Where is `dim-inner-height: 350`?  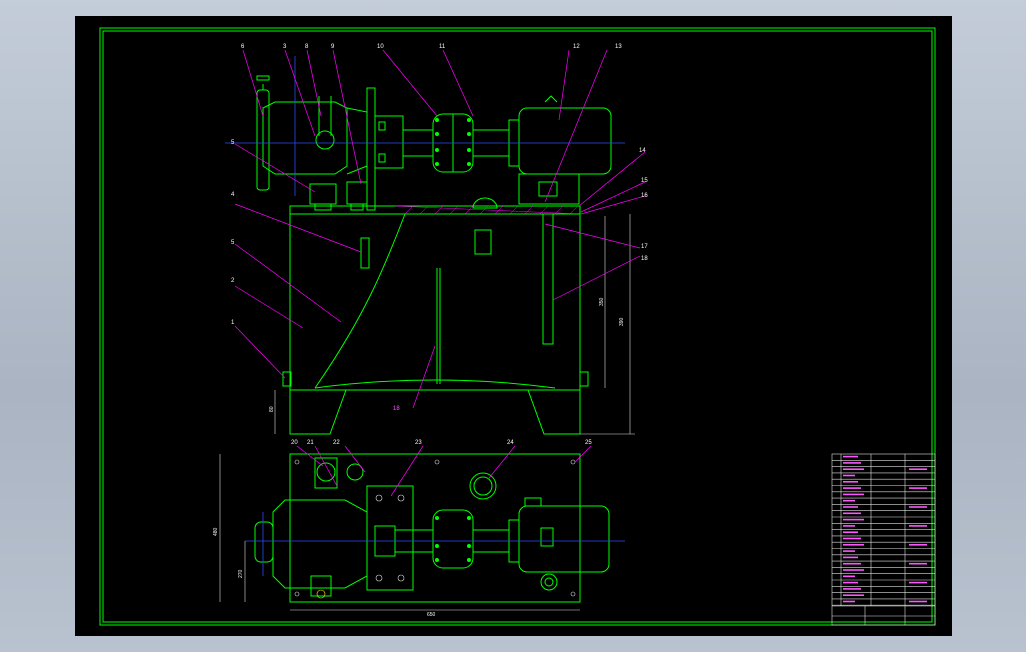
dim-inner-height: 350 is located at coordinates (602, 301).